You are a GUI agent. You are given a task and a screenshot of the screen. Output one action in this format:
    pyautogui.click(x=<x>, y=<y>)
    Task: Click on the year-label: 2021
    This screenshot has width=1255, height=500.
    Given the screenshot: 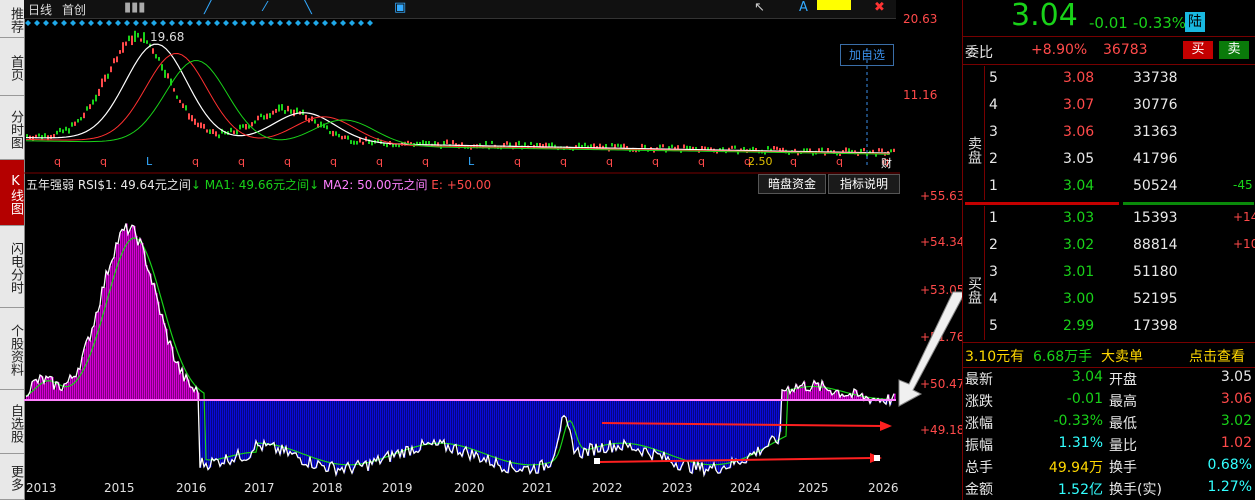 What is the action you would take?
    pyautogui.click(x=537, y=488)
    